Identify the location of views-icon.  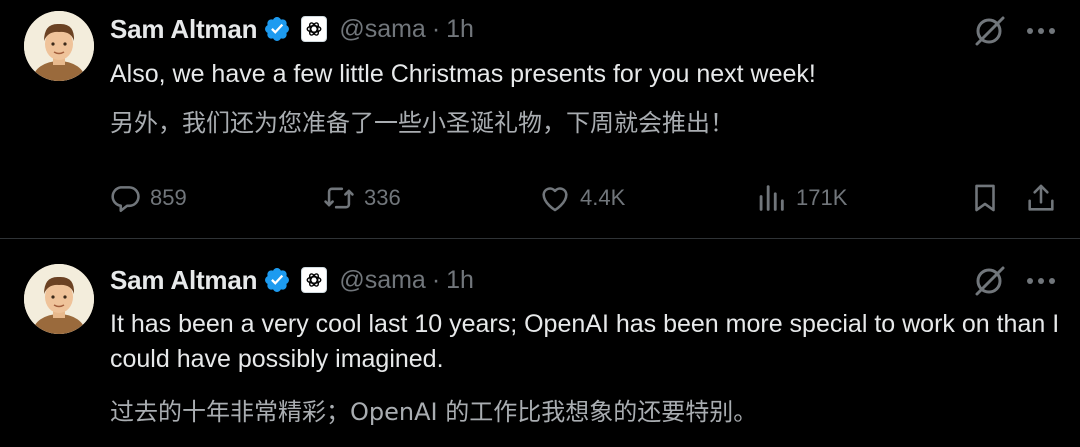
(771, 198).